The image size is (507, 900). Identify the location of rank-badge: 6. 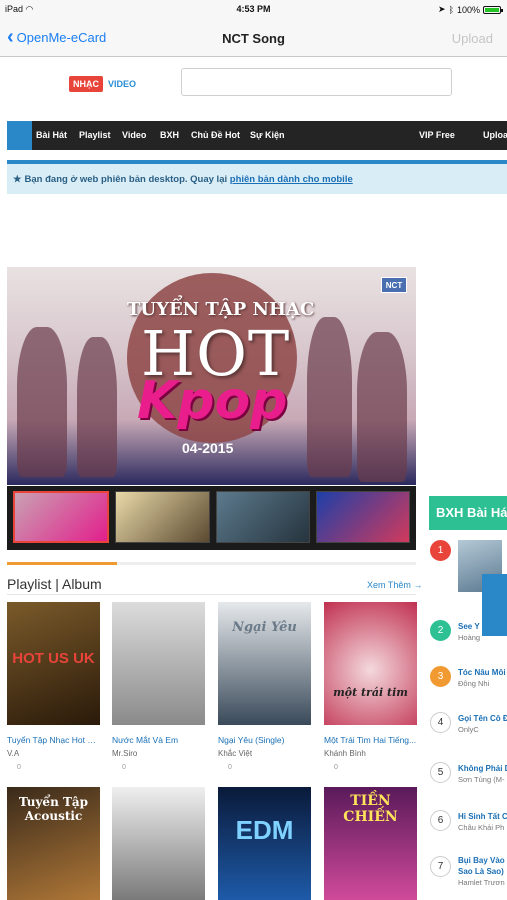
(440, 820).